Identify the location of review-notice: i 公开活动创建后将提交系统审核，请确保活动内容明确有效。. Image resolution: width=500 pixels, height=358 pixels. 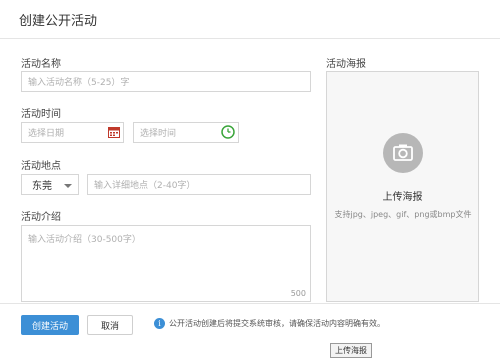
(269, 323).